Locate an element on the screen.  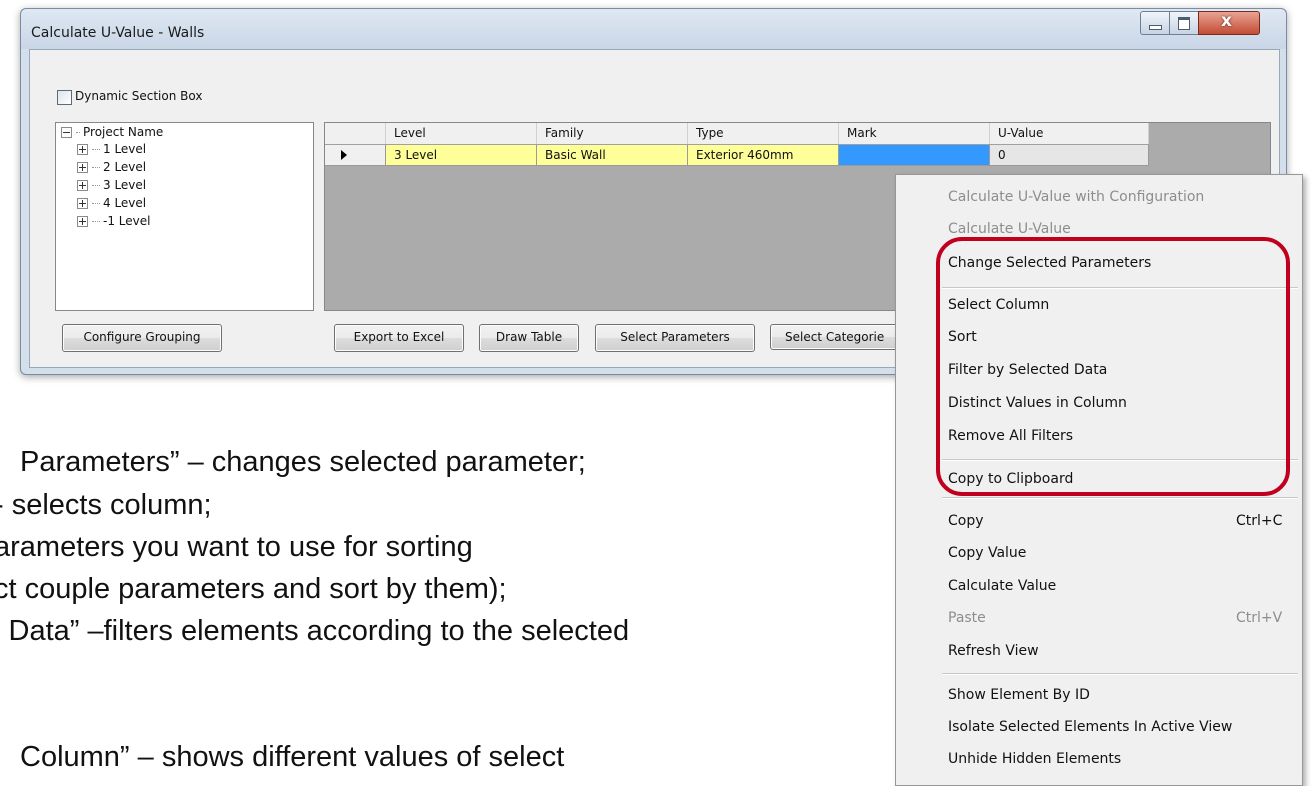
maximize-button is located at coordinates (1184, 23).